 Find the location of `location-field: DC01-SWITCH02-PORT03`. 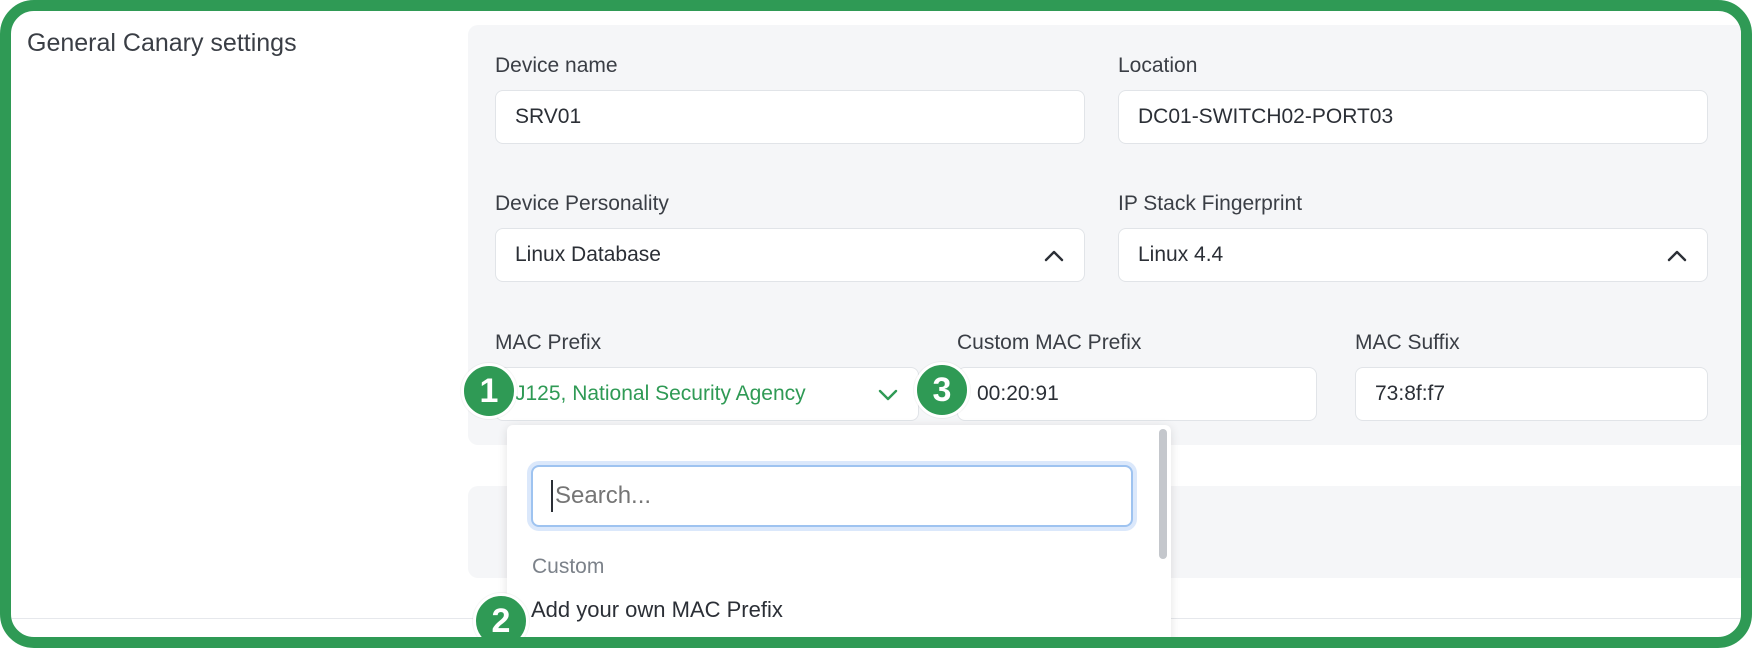

location-field: DC01-SWITCH02-PORT03 is located at coordinates (1413, 117).